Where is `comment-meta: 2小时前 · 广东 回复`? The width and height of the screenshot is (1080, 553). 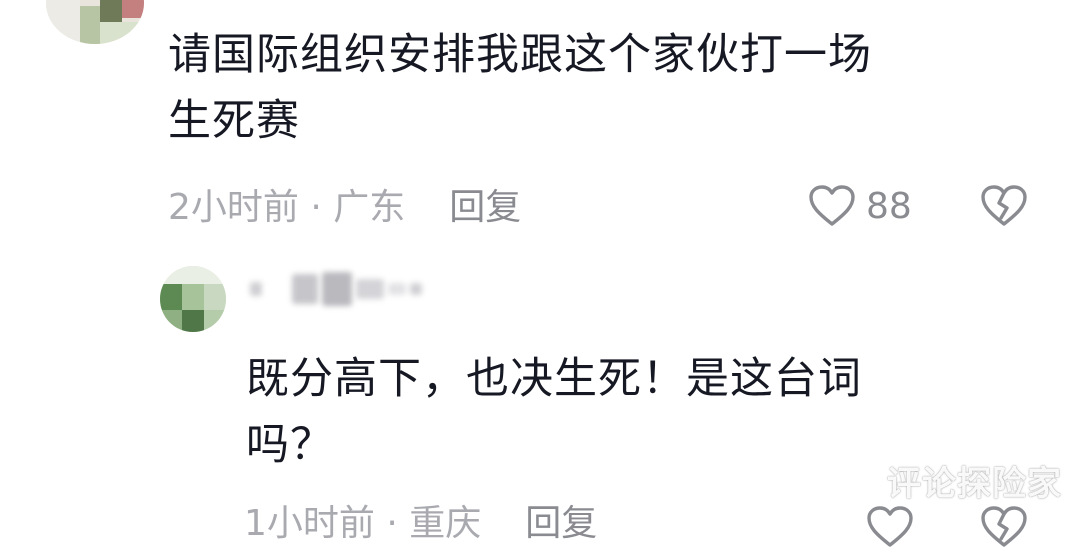 comment-meta: 2小时前 · 广东 回复 is located at coordinates (344, 208).